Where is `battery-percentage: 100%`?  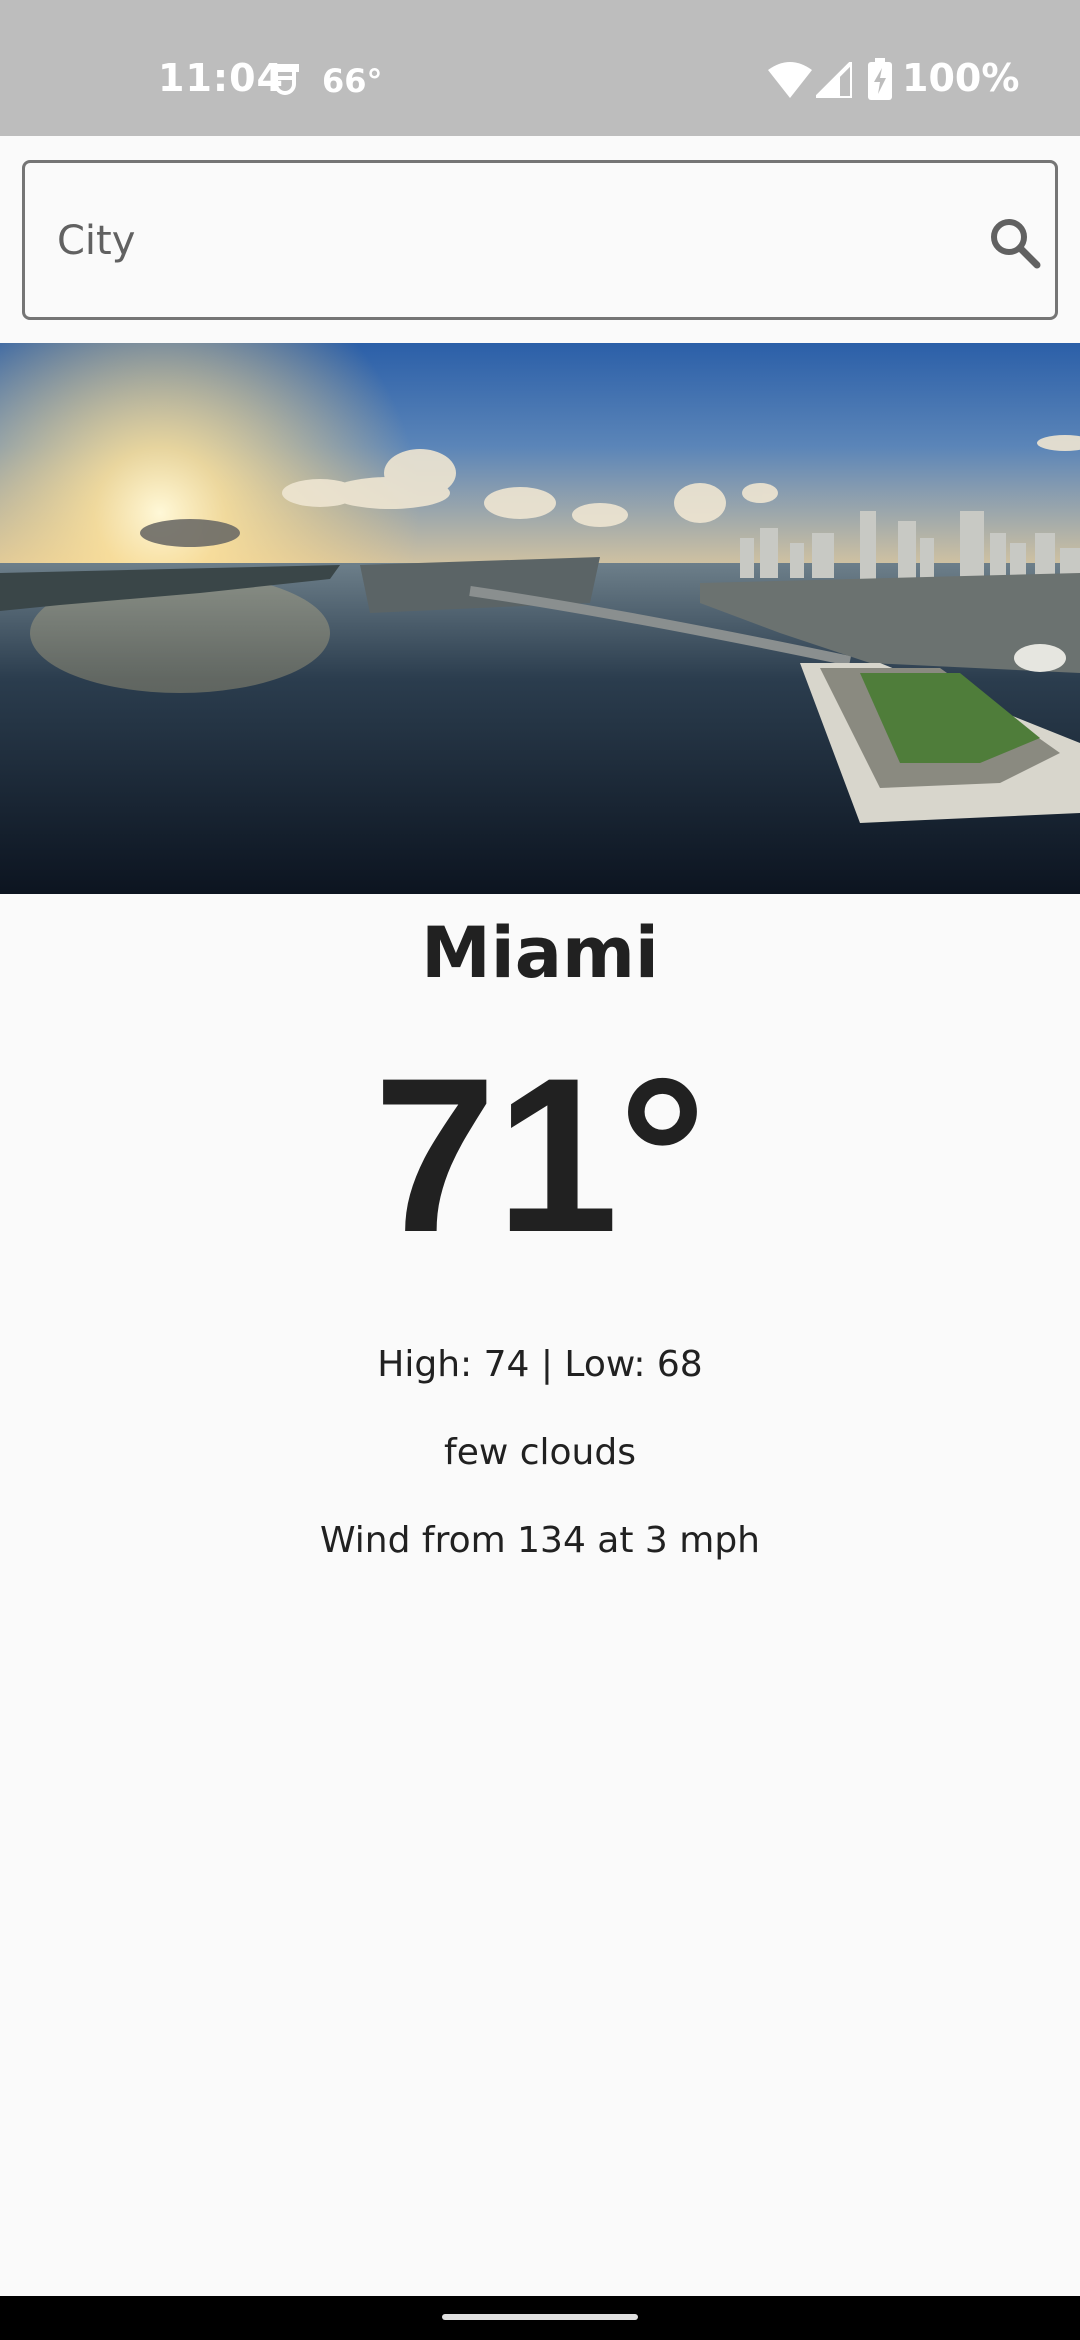 battery-percentage: 100% is located at coordinates (961, 78).